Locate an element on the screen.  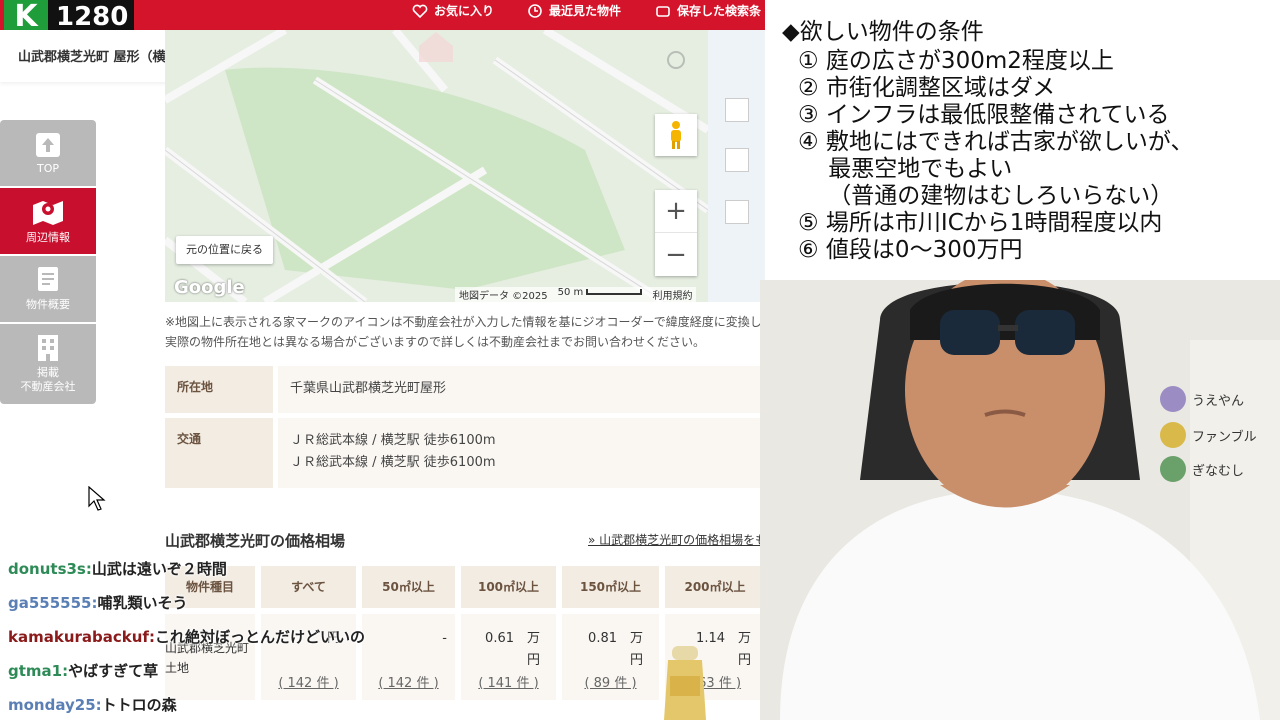
reset-position-button: 元の位置に戻る is located at coordinates (224, 250).